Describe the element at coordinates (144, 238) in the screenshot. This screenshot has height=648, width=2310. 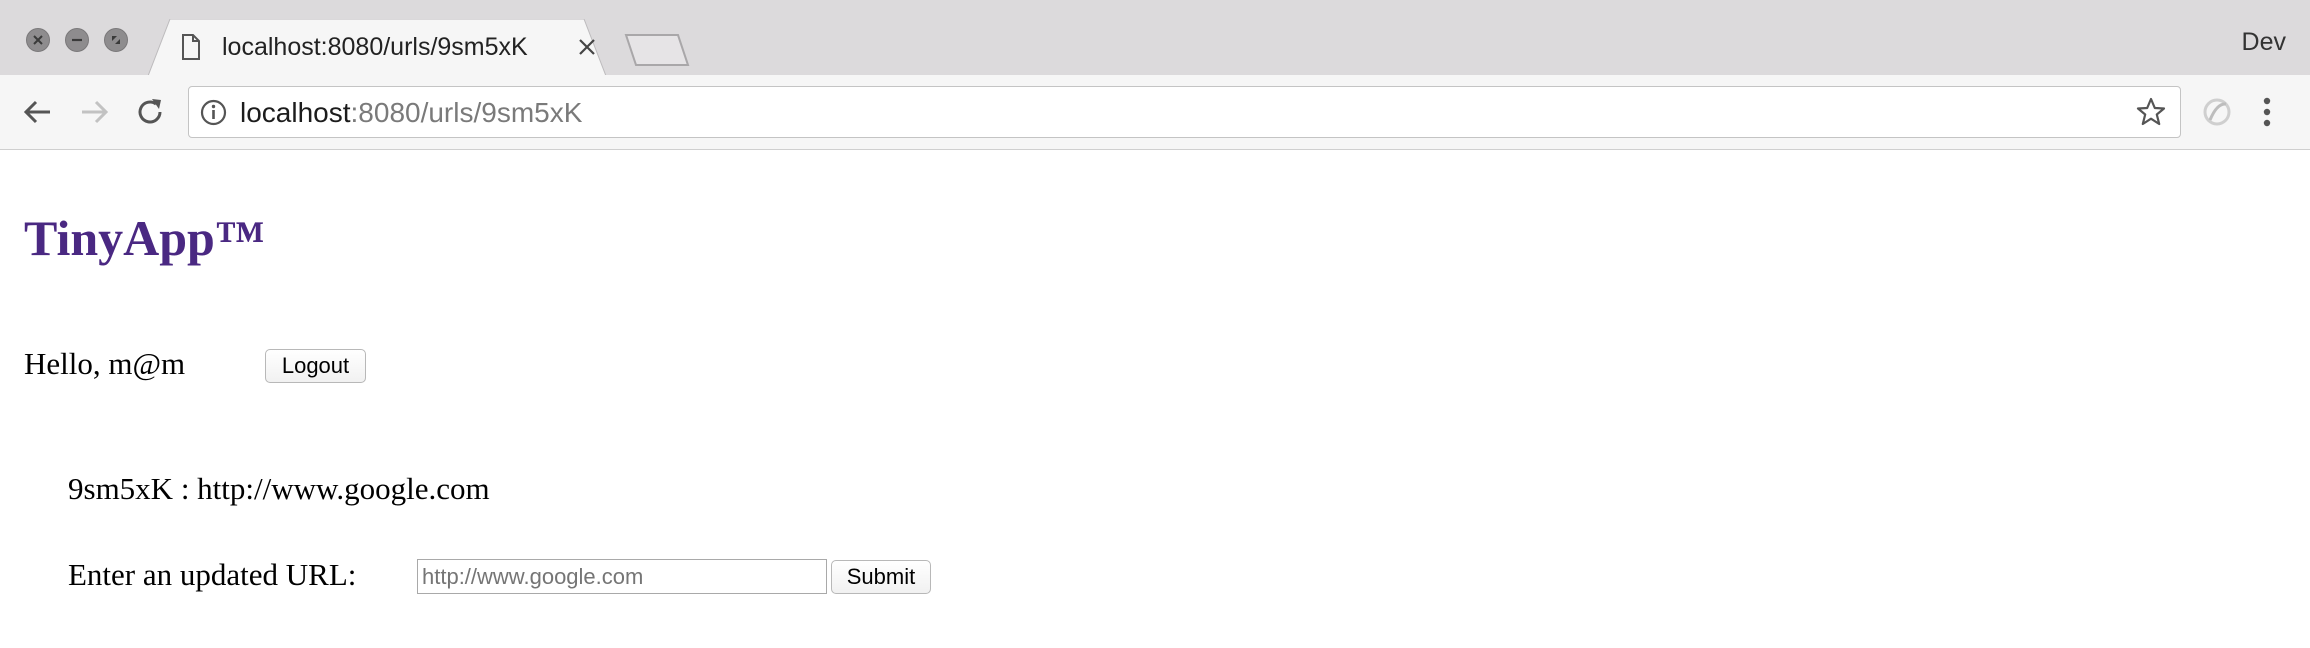
I see `app-brand-title: TinyApp™` at that location.